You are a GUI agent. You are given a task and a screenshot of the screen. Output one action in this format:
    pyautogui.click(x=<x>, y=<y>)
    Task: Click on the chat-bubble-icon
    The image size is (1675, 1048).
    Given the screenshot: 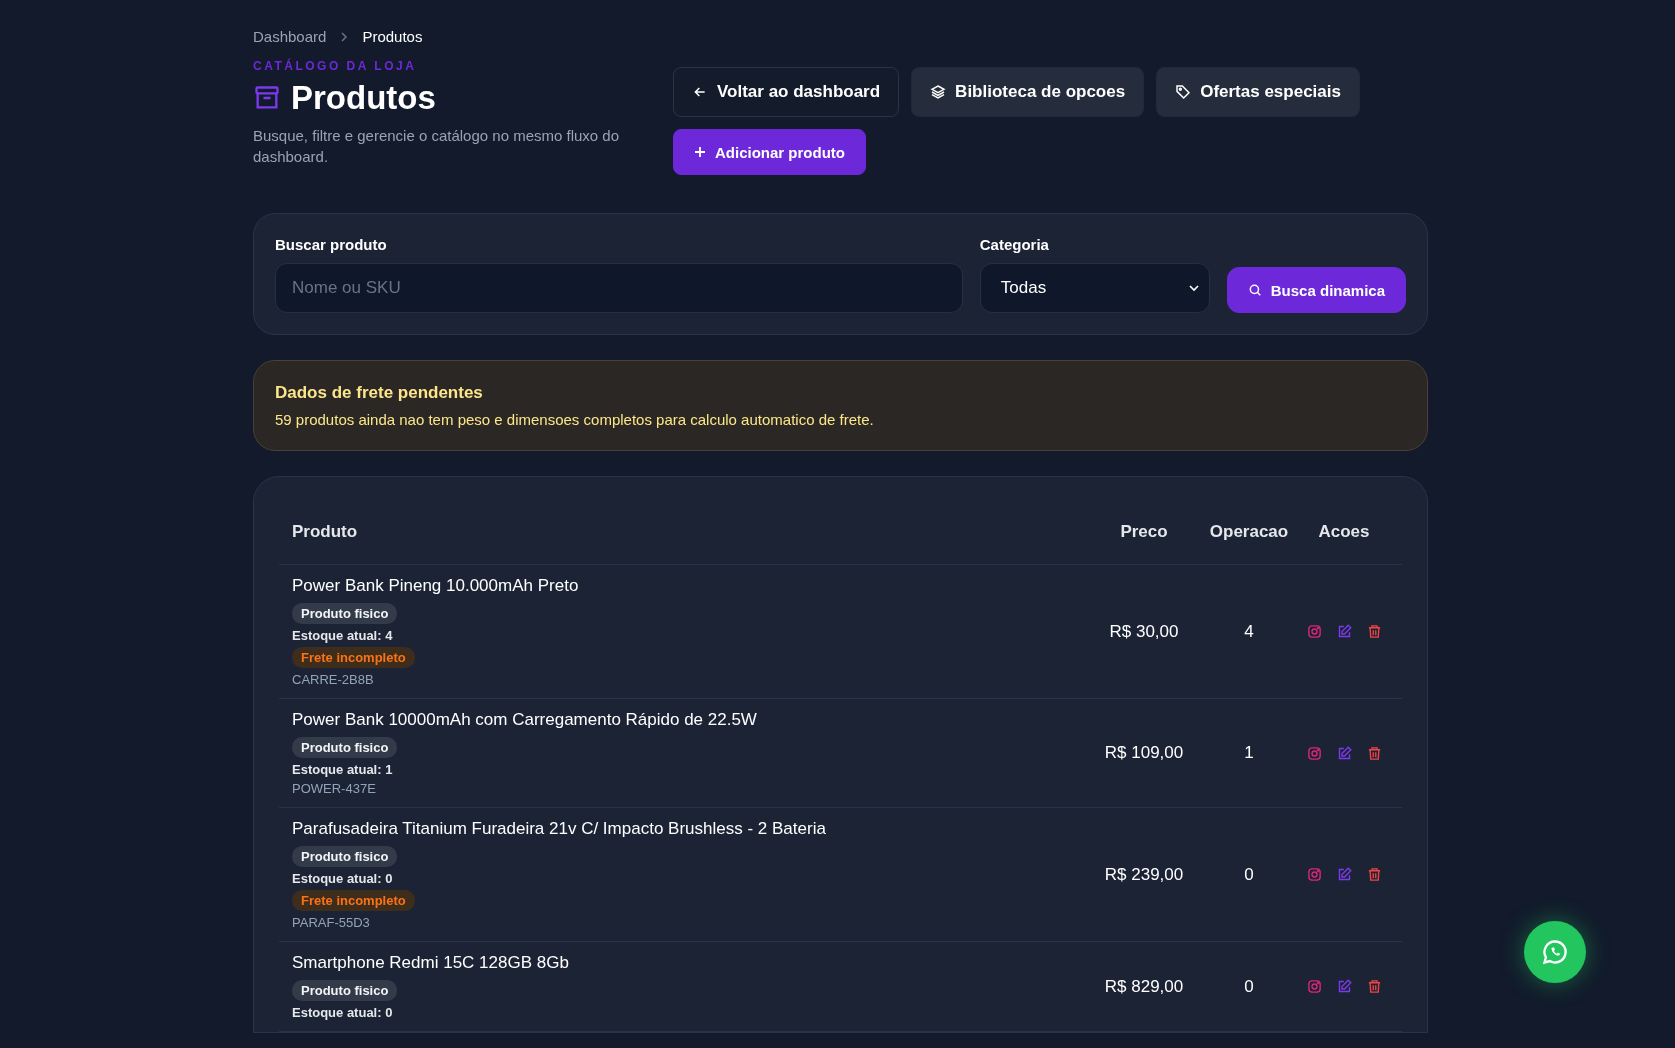 What is the action you would take?
    pyautogui.click(x=1555, y=952)
    